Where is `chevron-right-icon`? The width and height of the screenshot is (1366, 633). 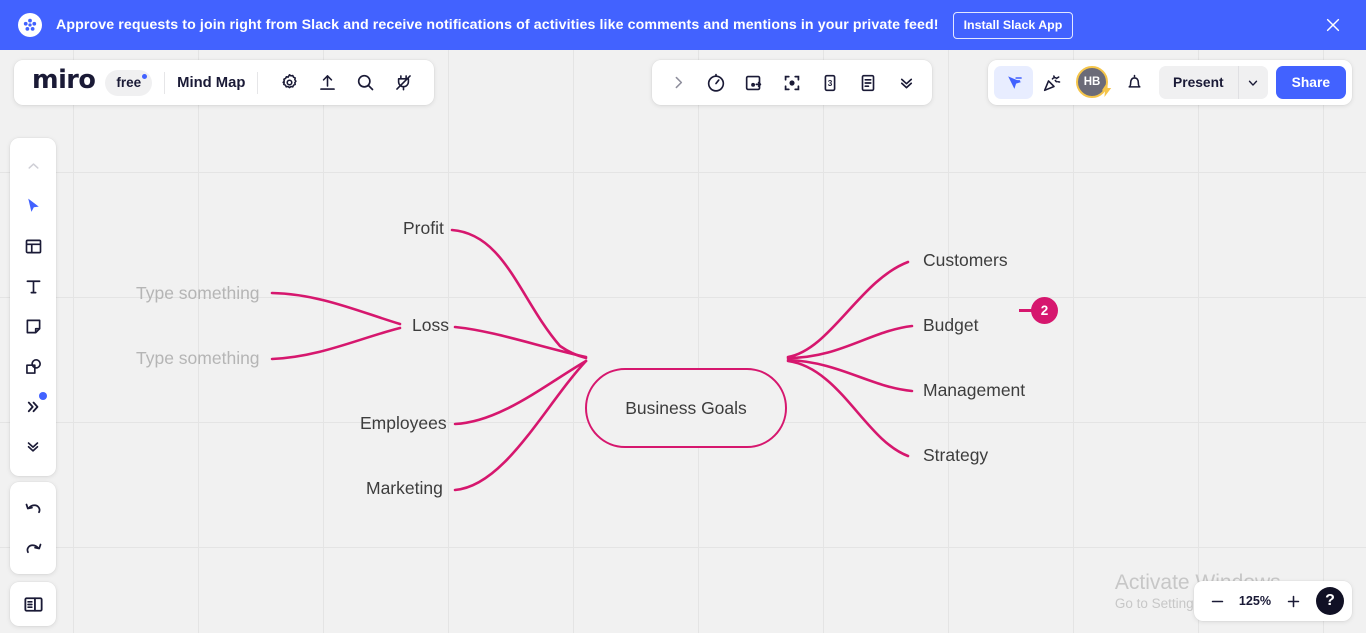 chevron-right-icon is located at coordinates (678, 83).